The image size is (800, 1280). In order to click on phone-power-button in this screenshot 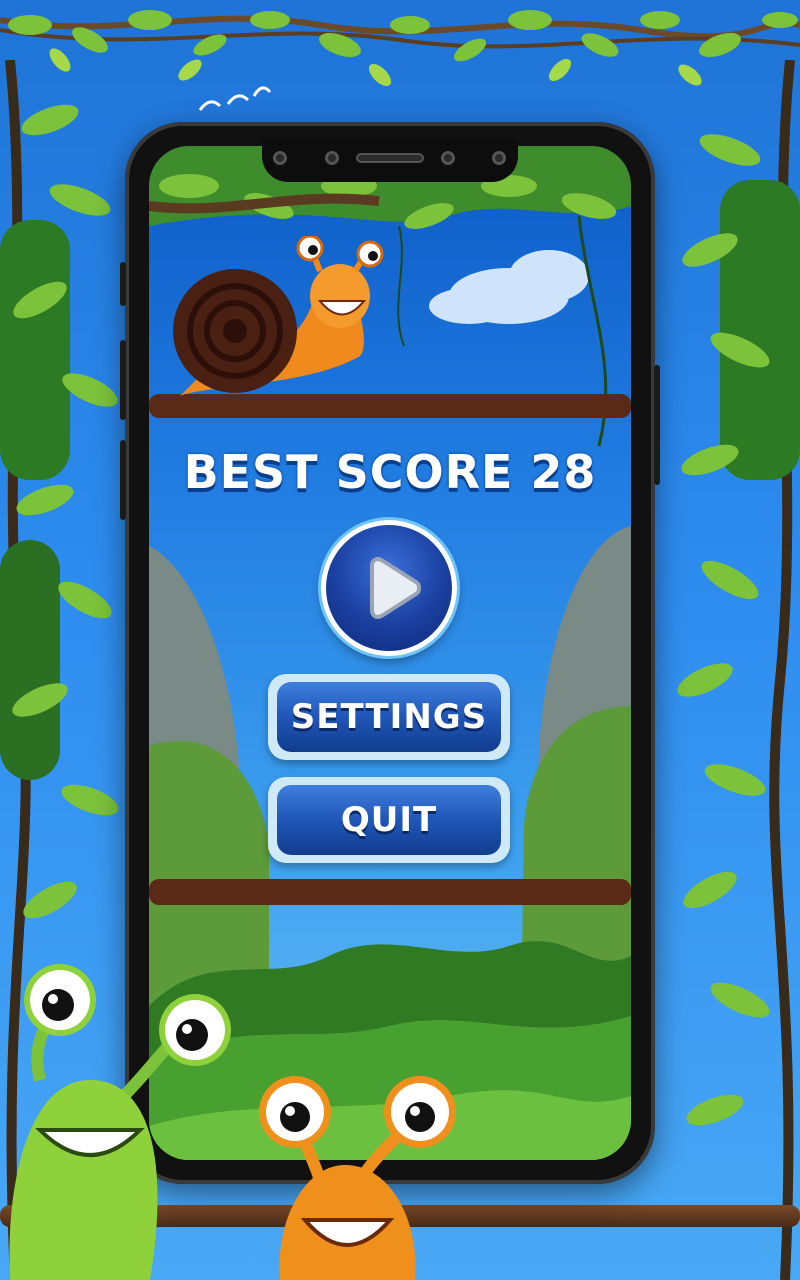, I will do `click(657, 425)`.